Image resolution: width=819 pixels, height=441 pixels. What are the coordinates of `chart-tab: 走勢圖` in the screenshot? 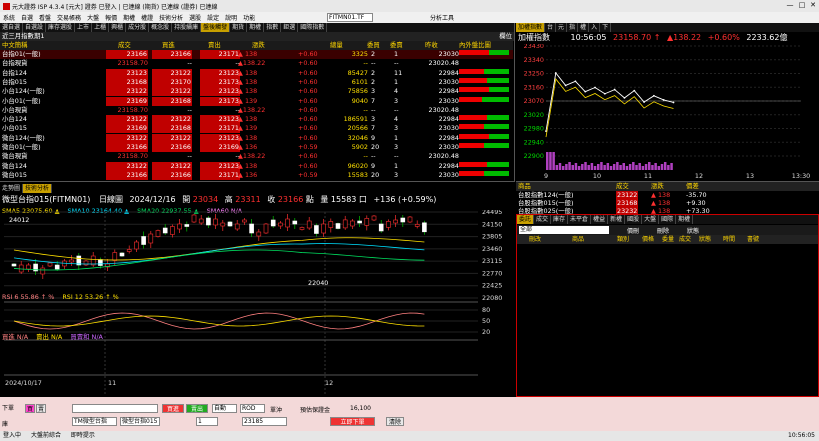 It's located at (12, 188).